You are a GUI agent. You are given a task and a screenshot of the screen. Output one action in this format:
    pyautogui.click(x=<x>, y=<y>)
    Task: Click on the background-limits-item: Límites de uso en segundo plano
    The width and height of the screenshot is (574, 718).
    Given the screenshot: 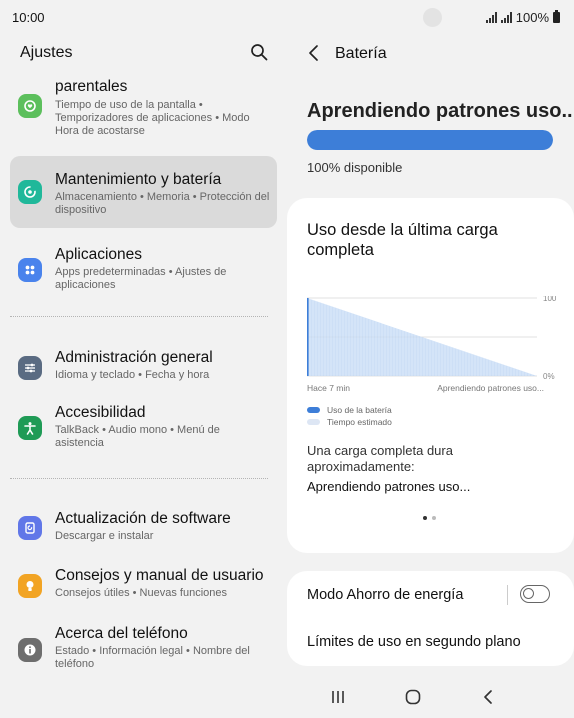 What is the action you would take?
    pyautogui.click(x=414, y=642)
    